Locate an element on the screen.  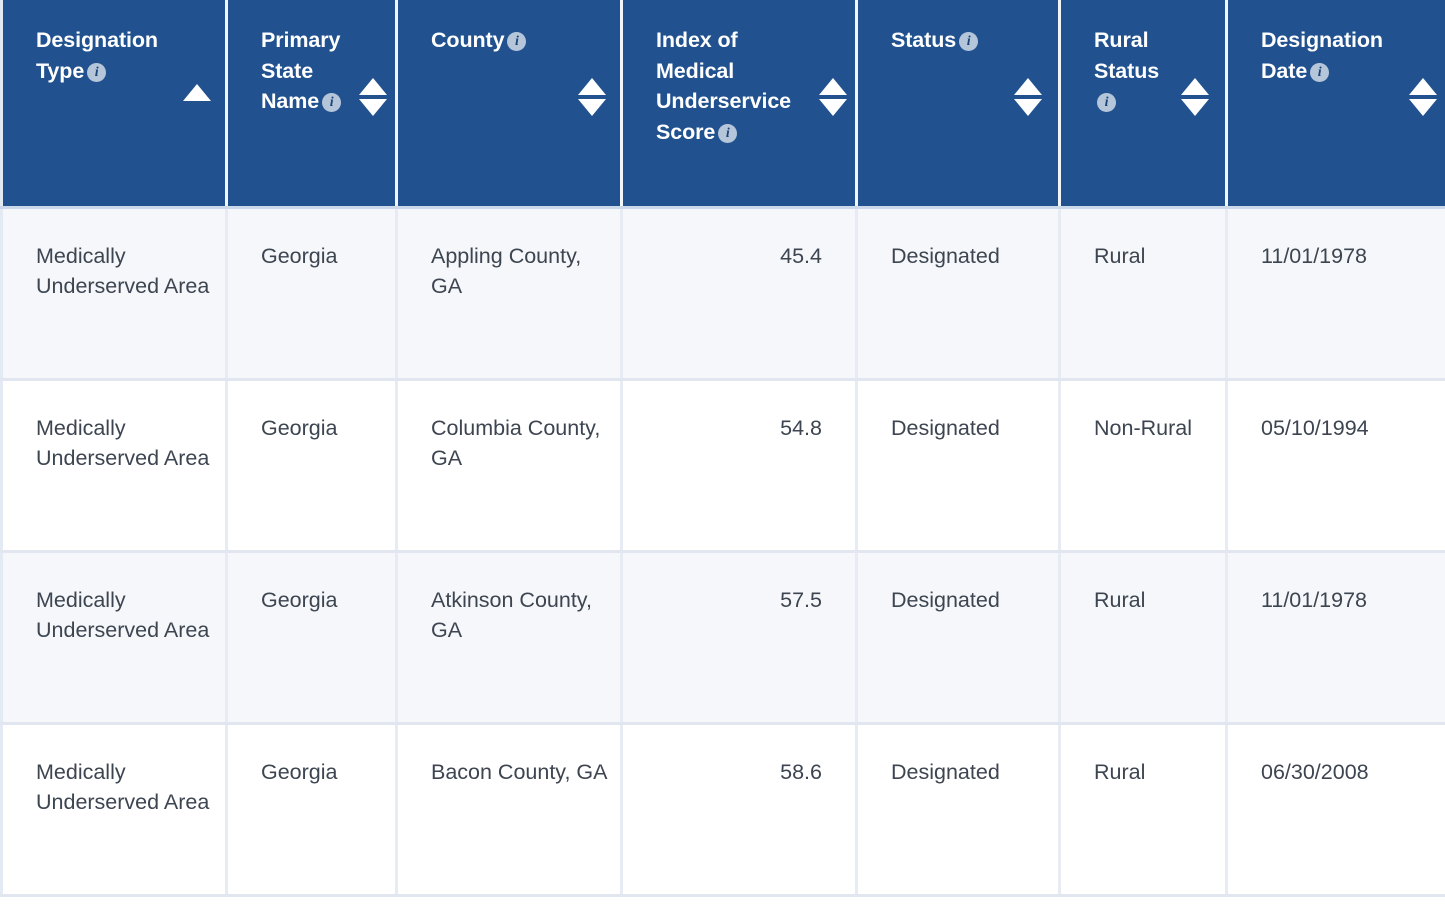
cell-index-of-medical-underservice-score: 54.8 is located at coordinates (738, 466).